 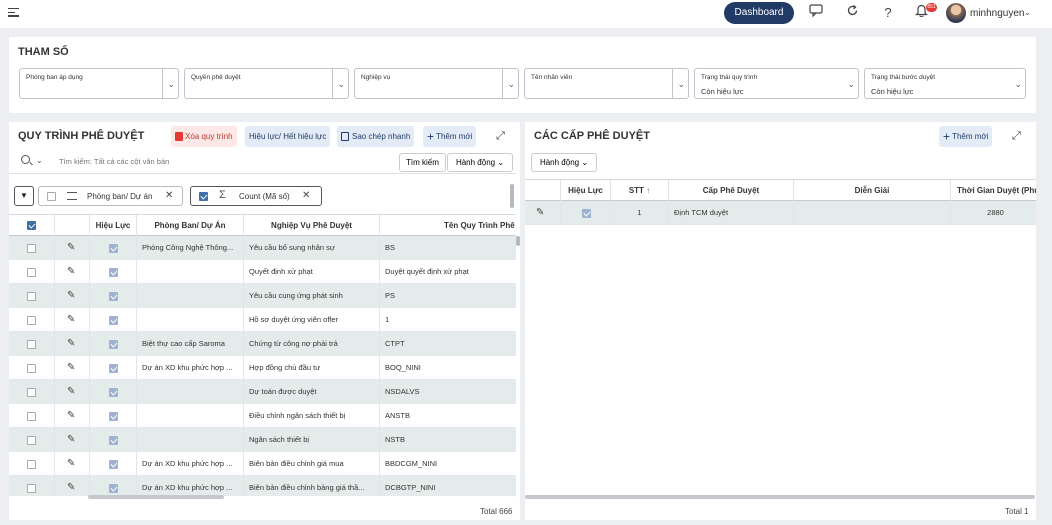 What do you see at coordinates (204, 136) in the screenshot?
I see `delete-process-button: Xóa quy trình` at bounding box center [204, 136].